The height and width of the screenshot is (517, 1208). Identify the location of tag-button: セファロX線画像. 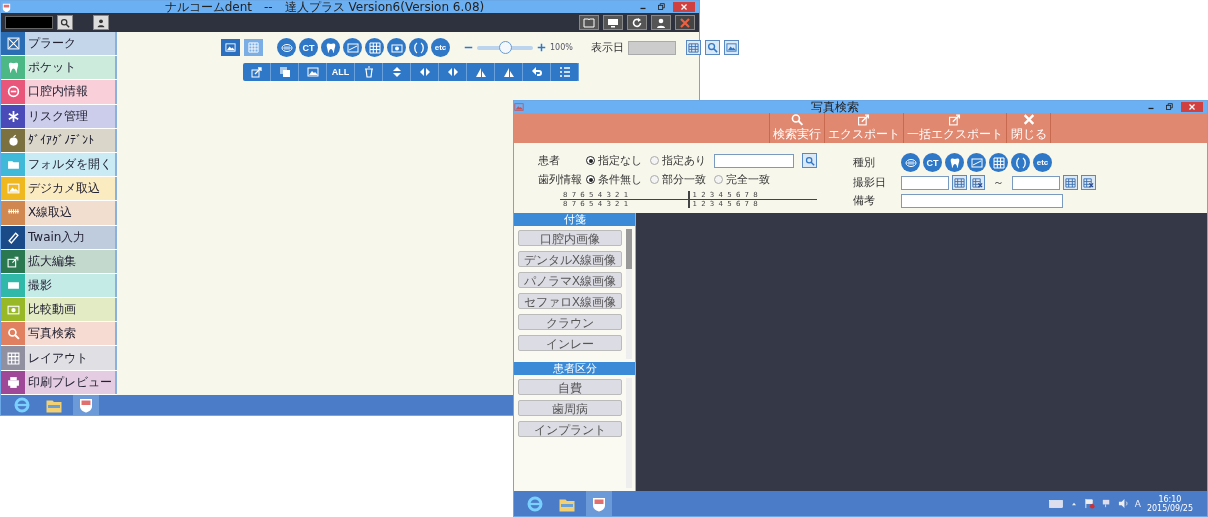
(570, 301).